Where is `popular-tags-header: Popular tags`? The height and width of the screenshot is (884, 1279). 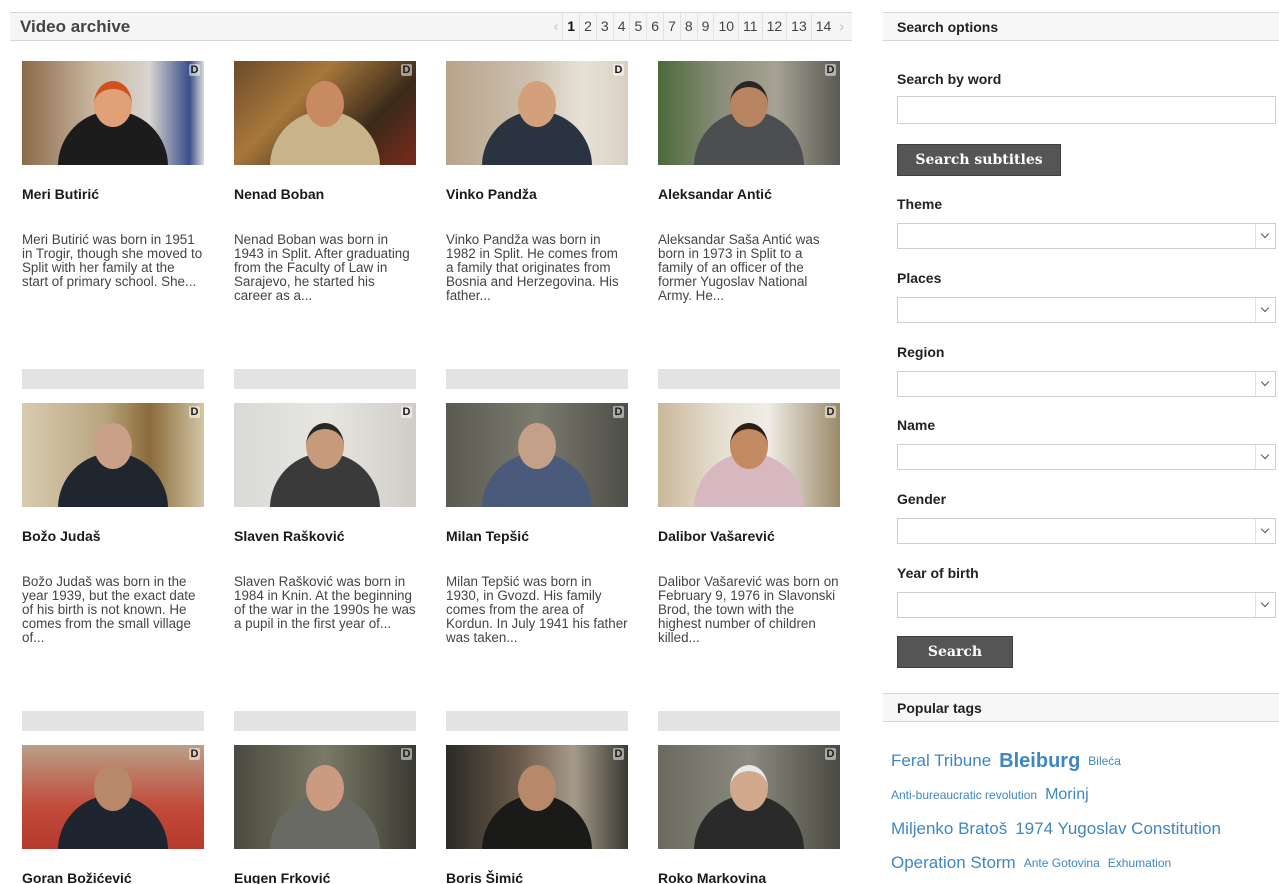 popular-tags-header: Popular tags is located at coordinates (1081, 707).